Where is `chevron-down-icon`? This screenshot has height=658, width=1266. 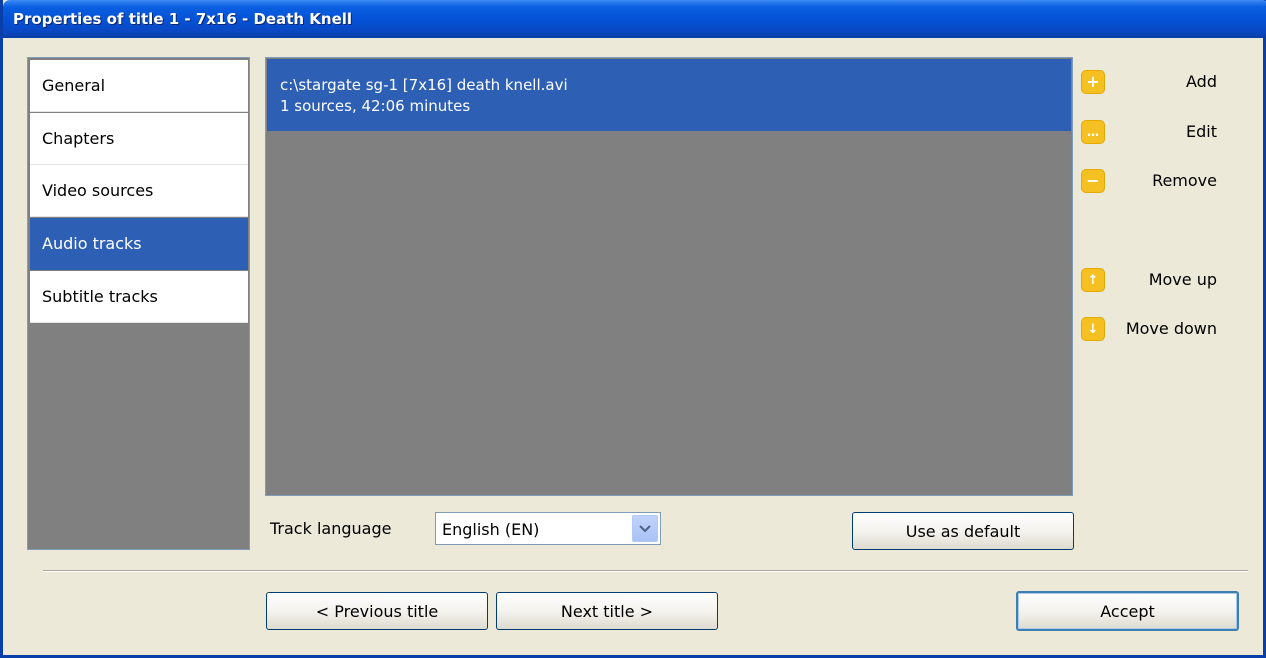
chevron-down-icon is located at coordinates (645, 528).